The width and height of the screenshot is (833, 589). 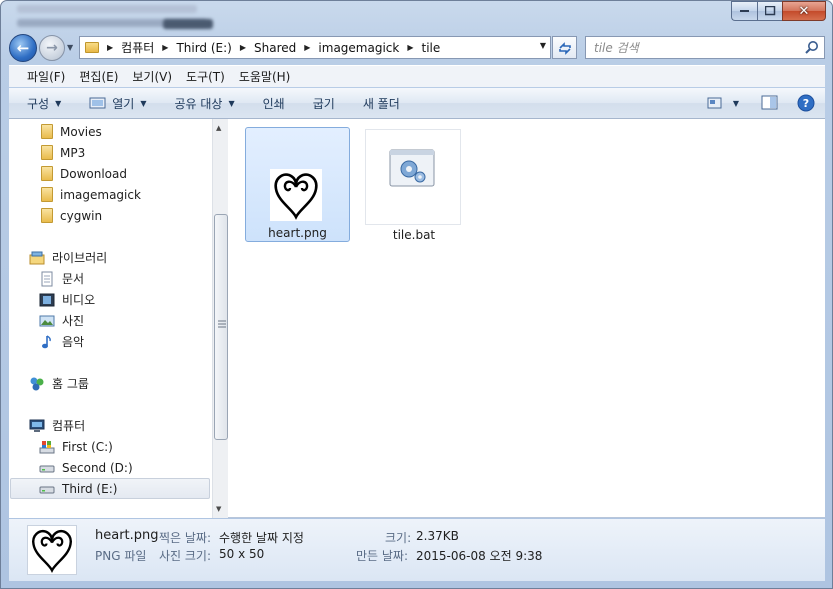 I want to click on open-button: 열기 ▼, so click(x=118, y=103).